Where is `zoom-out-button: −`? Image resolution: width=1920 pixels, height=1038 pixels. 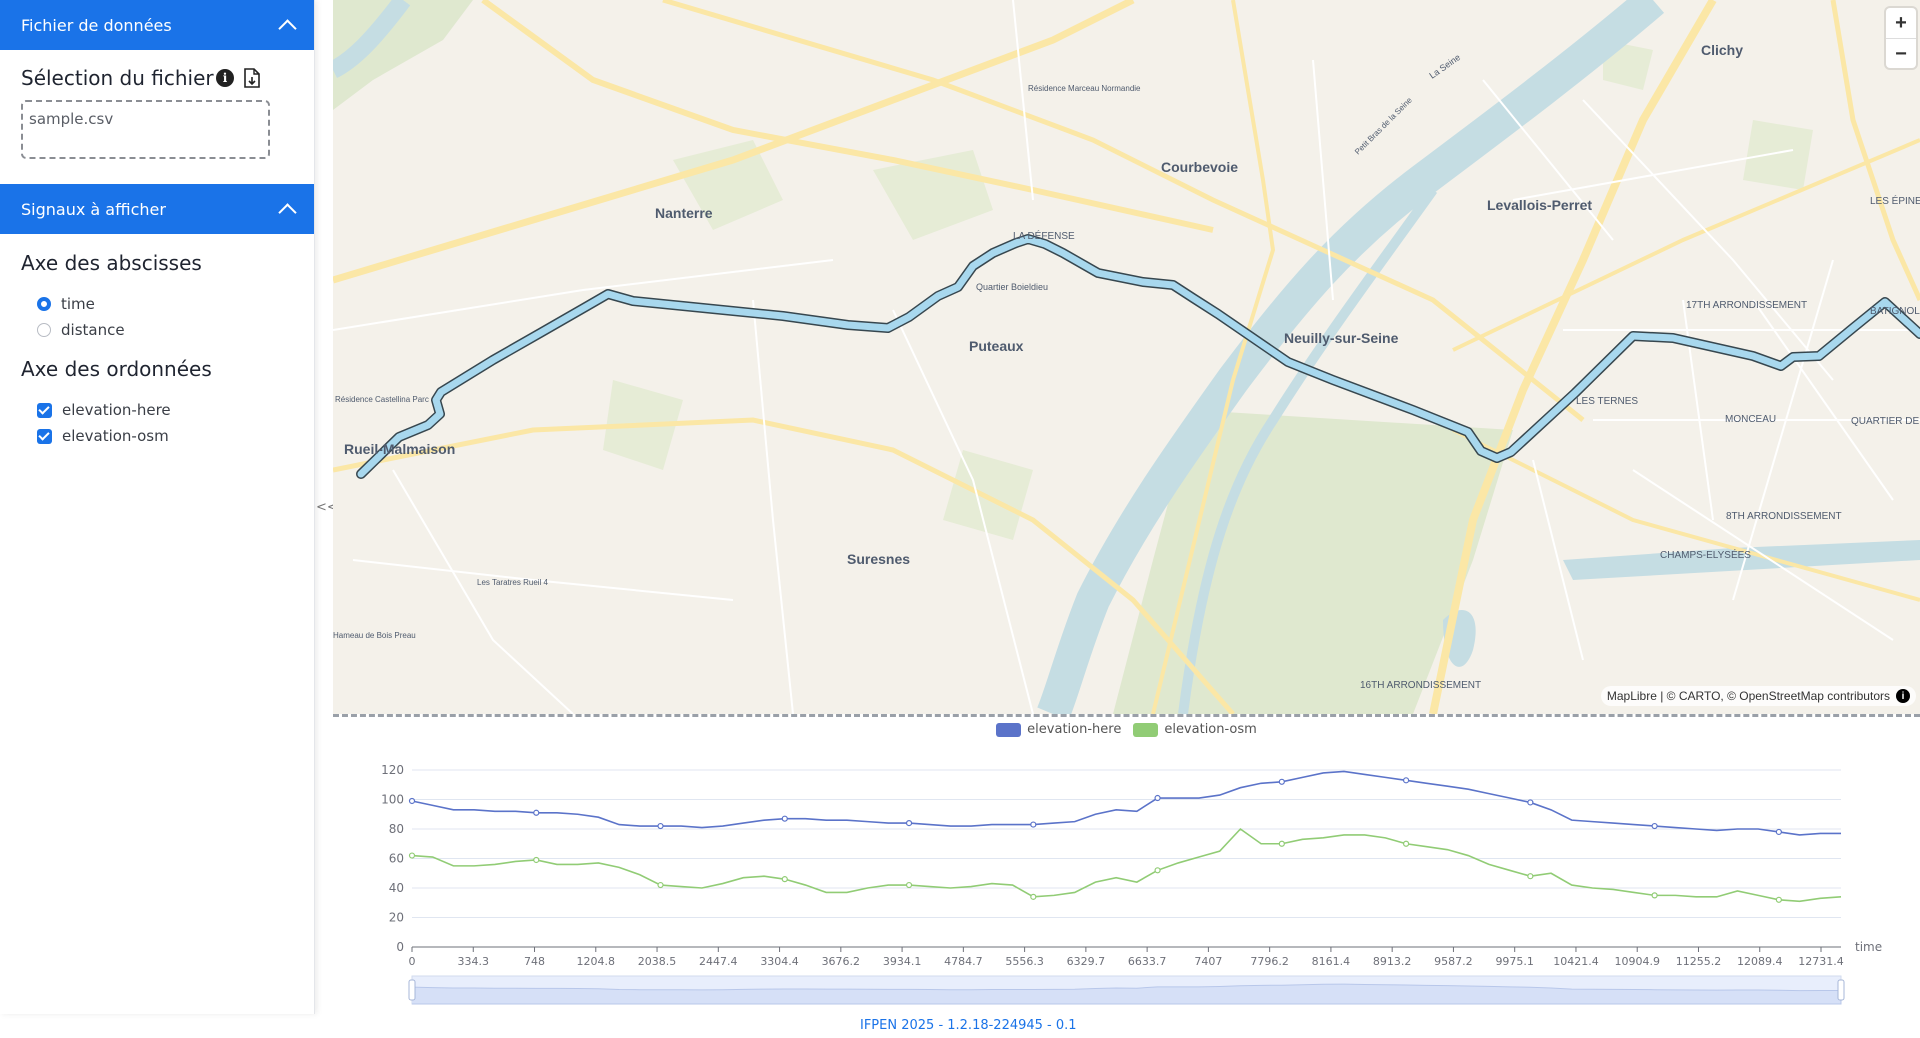 zoom-out-button: − is located at coordinates (1901, 53).